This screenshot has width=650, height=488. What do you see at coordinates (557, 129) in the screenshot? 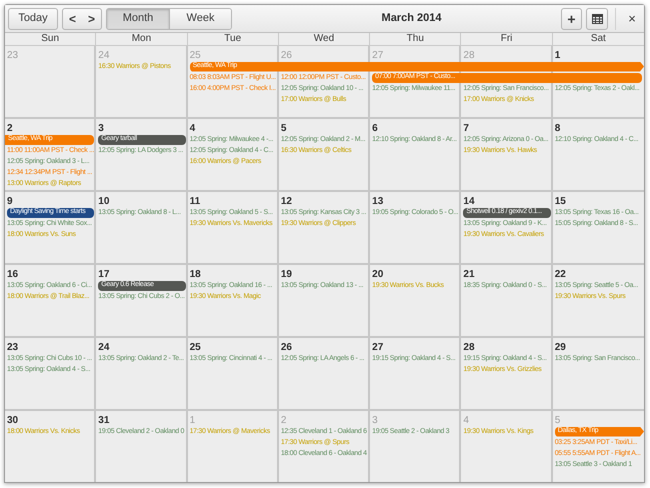
I see `day-number: 8` at bounding box center [557, 129].